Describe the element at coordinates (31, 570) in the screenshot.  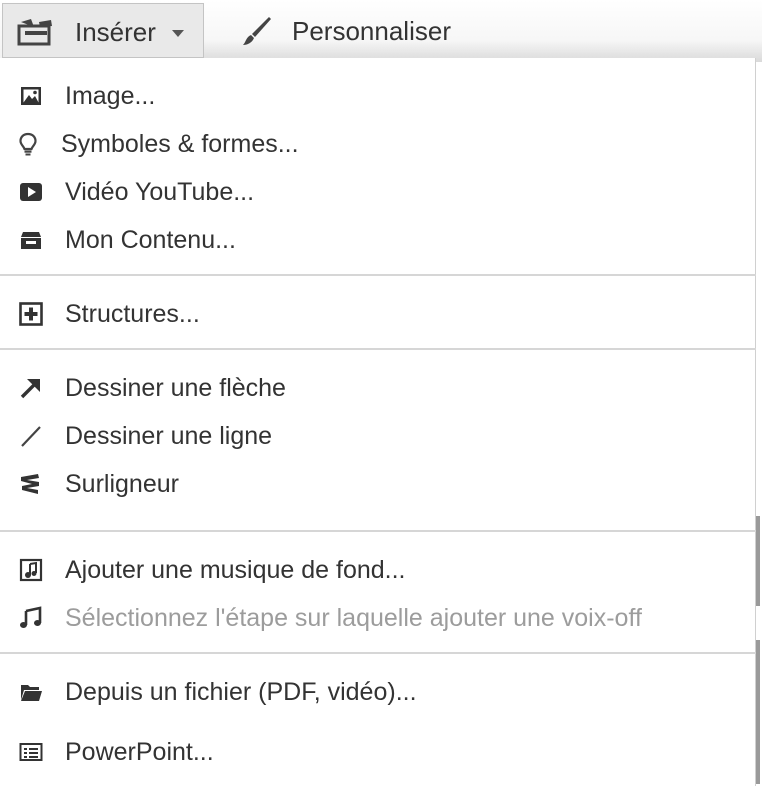
I see `music-file-icon` at that location.